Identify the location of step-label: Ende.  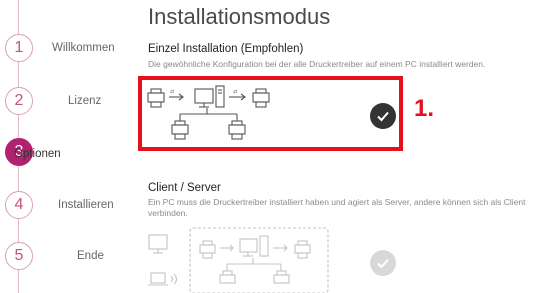
(90, 256).